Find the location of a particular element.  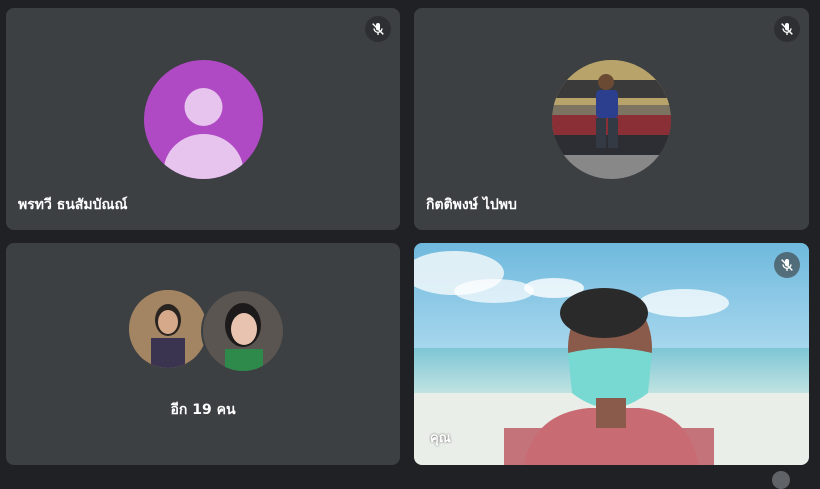

default-person-avatar is located at coordinates (203, 119).